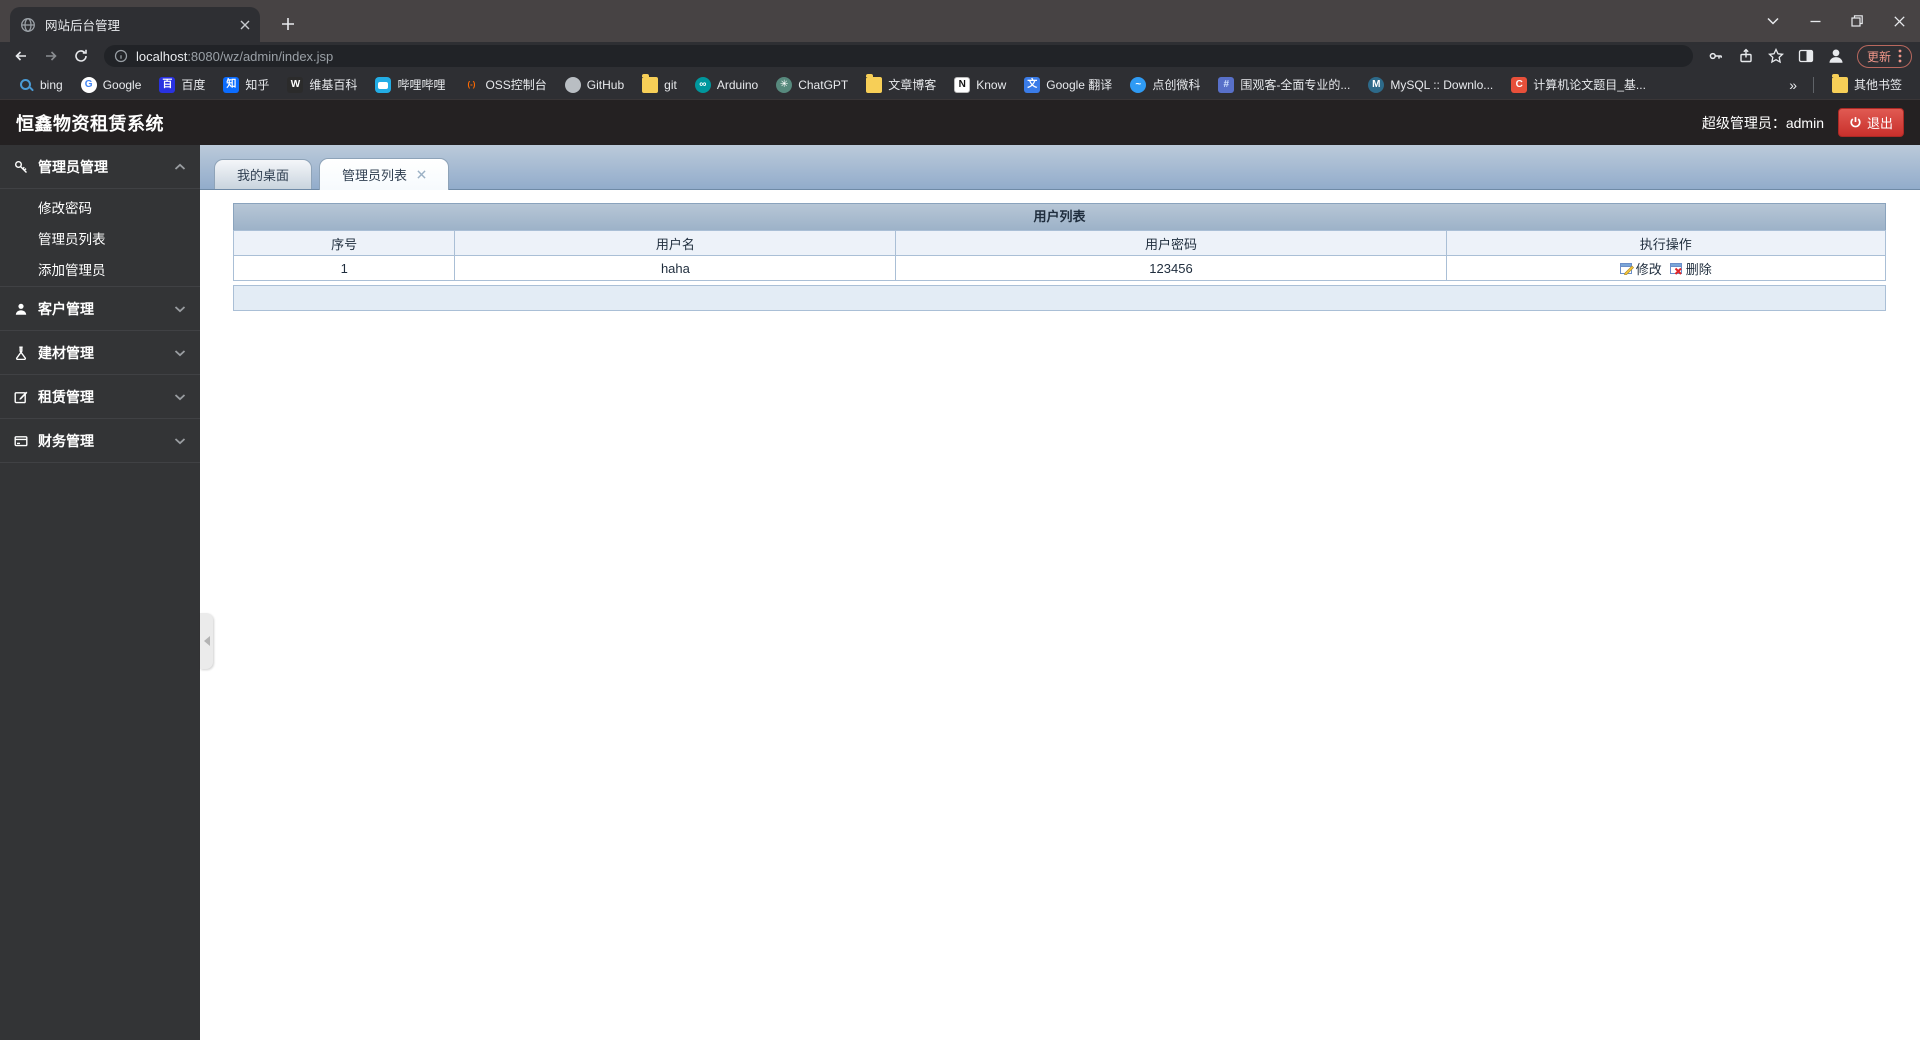 The image size is (1920, 1040). What do you see at coordinates (100, 206) in the screenshot?
I see `sidebar-item-change-password: 修改密码` at bounding box center [100, 206].